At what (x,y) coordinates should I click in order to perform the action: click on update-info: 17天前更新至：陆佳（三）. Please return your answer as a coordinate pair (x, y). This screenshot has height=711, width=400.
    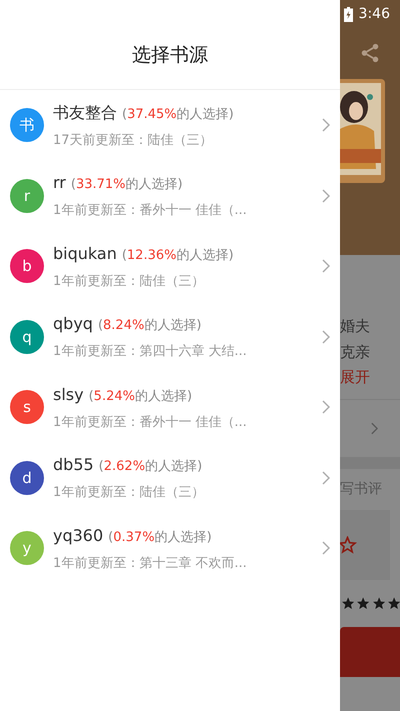
    Looking at the image, I should click on (133, 141).